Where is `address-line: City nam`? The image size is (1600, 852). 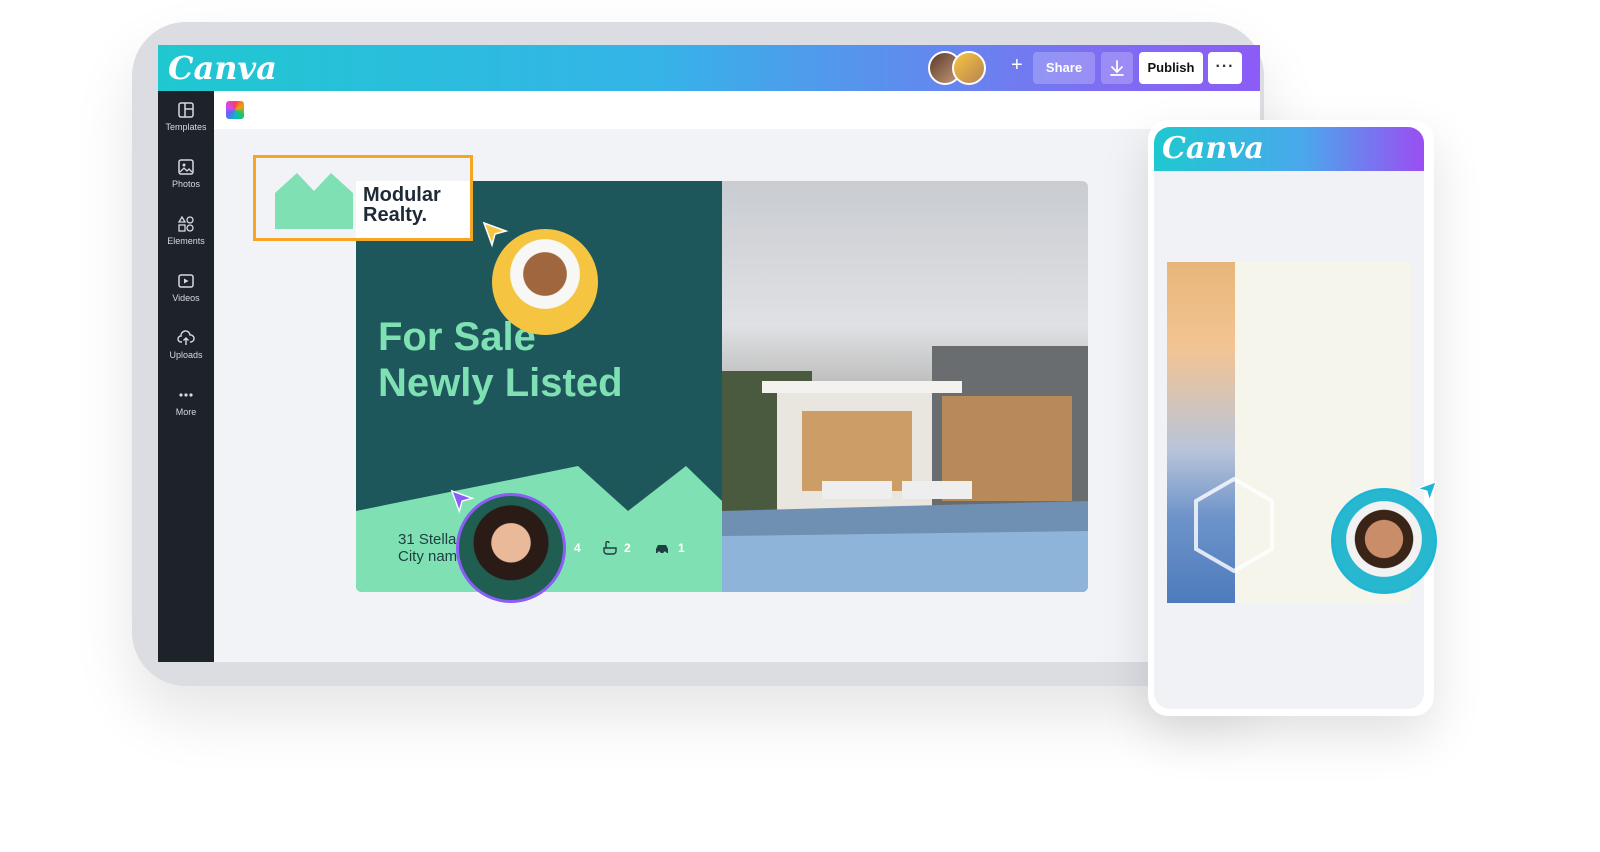 address-line: City nam is located at coordinates (428, 556).